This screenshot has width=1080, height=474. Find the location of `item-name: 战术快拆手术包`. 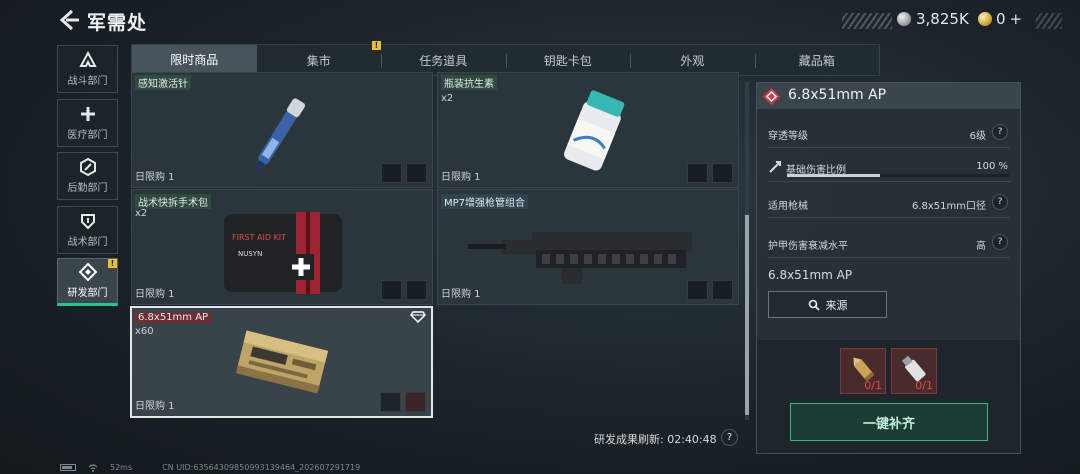

item-name: 战术快拆手术包 is located at coordinates (173, 201).